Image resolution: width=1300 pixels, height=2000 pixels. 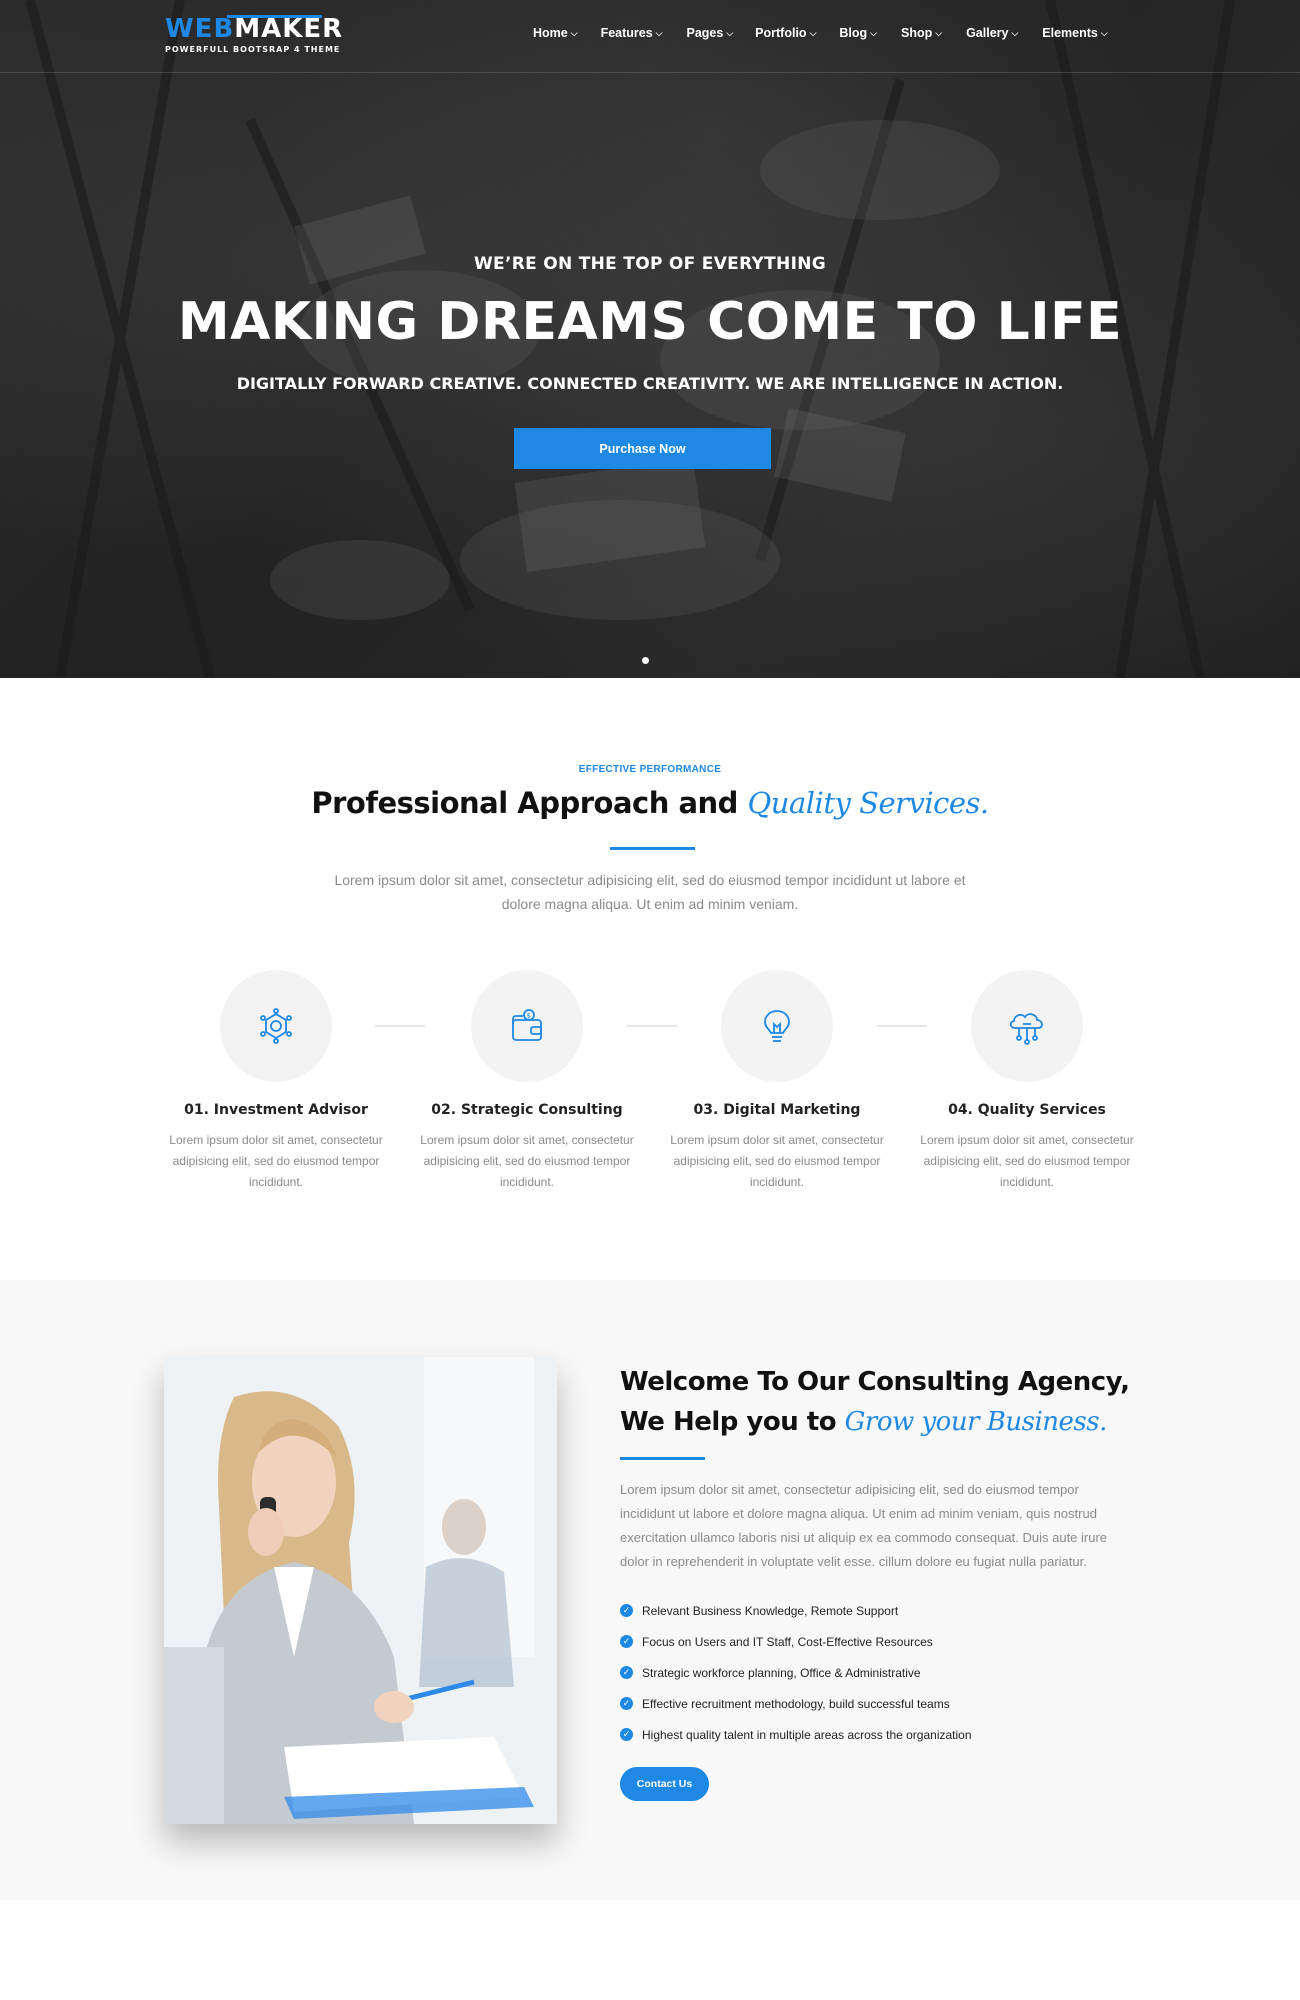 What do you see at coordinates (1027, 1110) in the screenshot?
I see `service-title: 04. Quality Services` at bounding box center [1027, 1110].